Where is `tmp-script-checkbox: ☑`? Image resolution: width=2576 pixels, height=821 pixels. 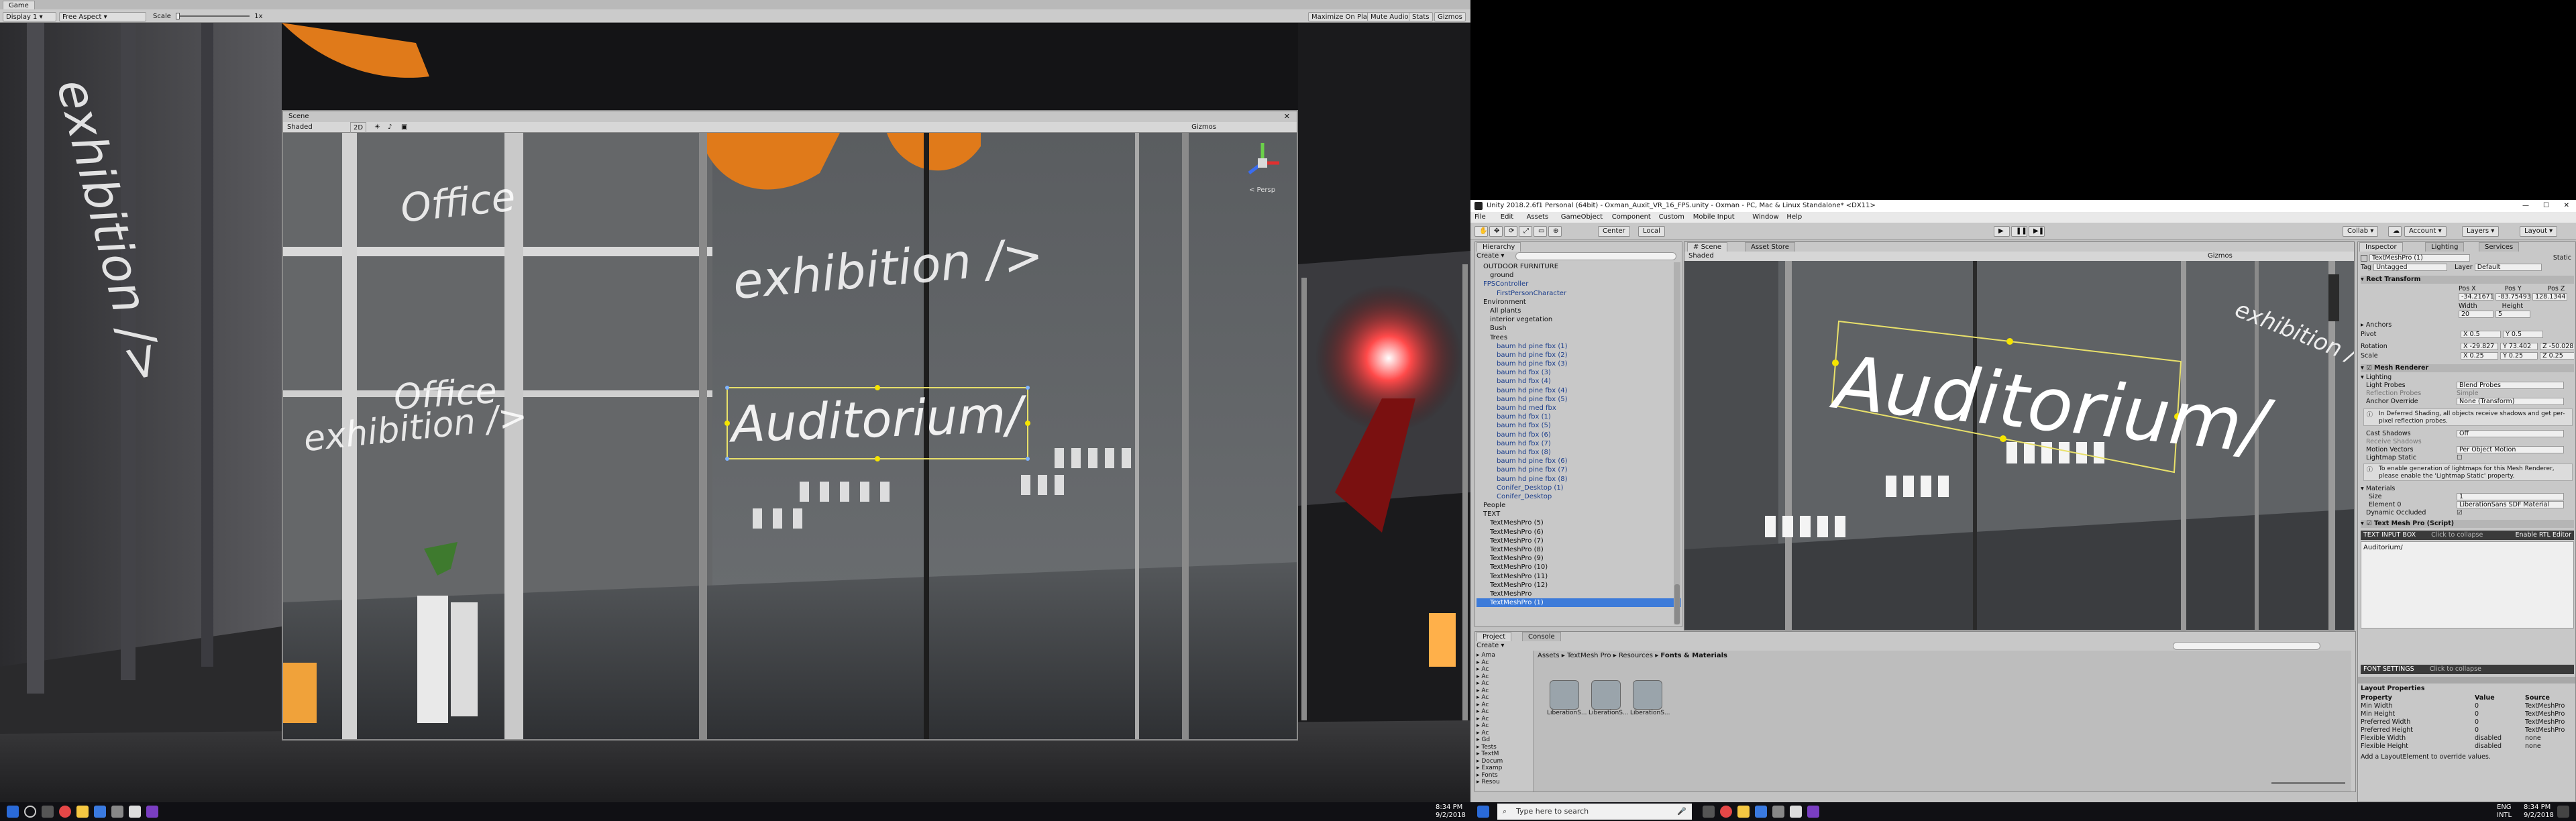 tmp-script-checkbox: ☑ is located at coordinates (2369, 523).